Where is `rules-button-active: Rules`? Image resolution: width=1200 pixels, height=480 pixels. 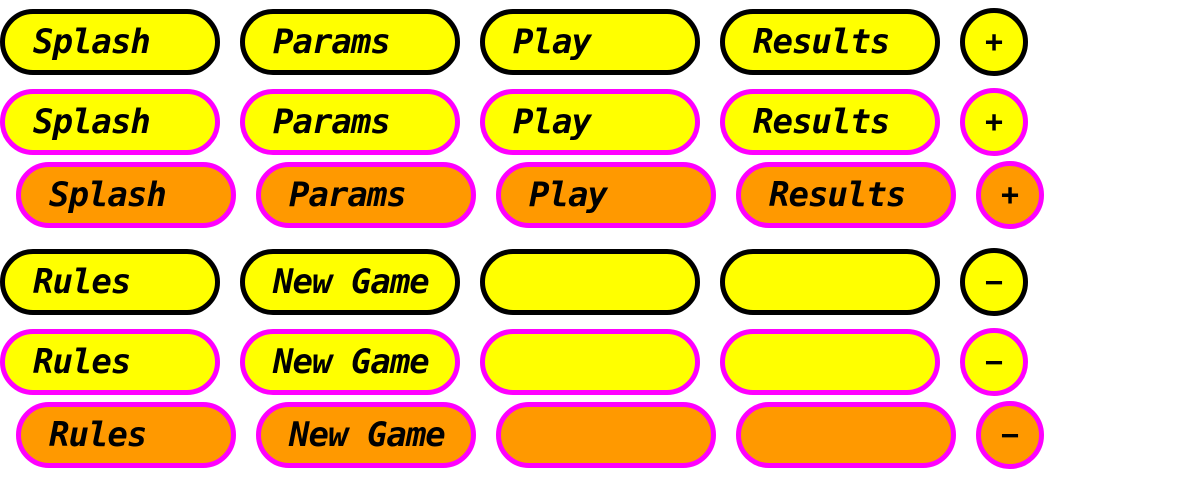
rules-button-active: Rules is located at coordinates (126, 435).